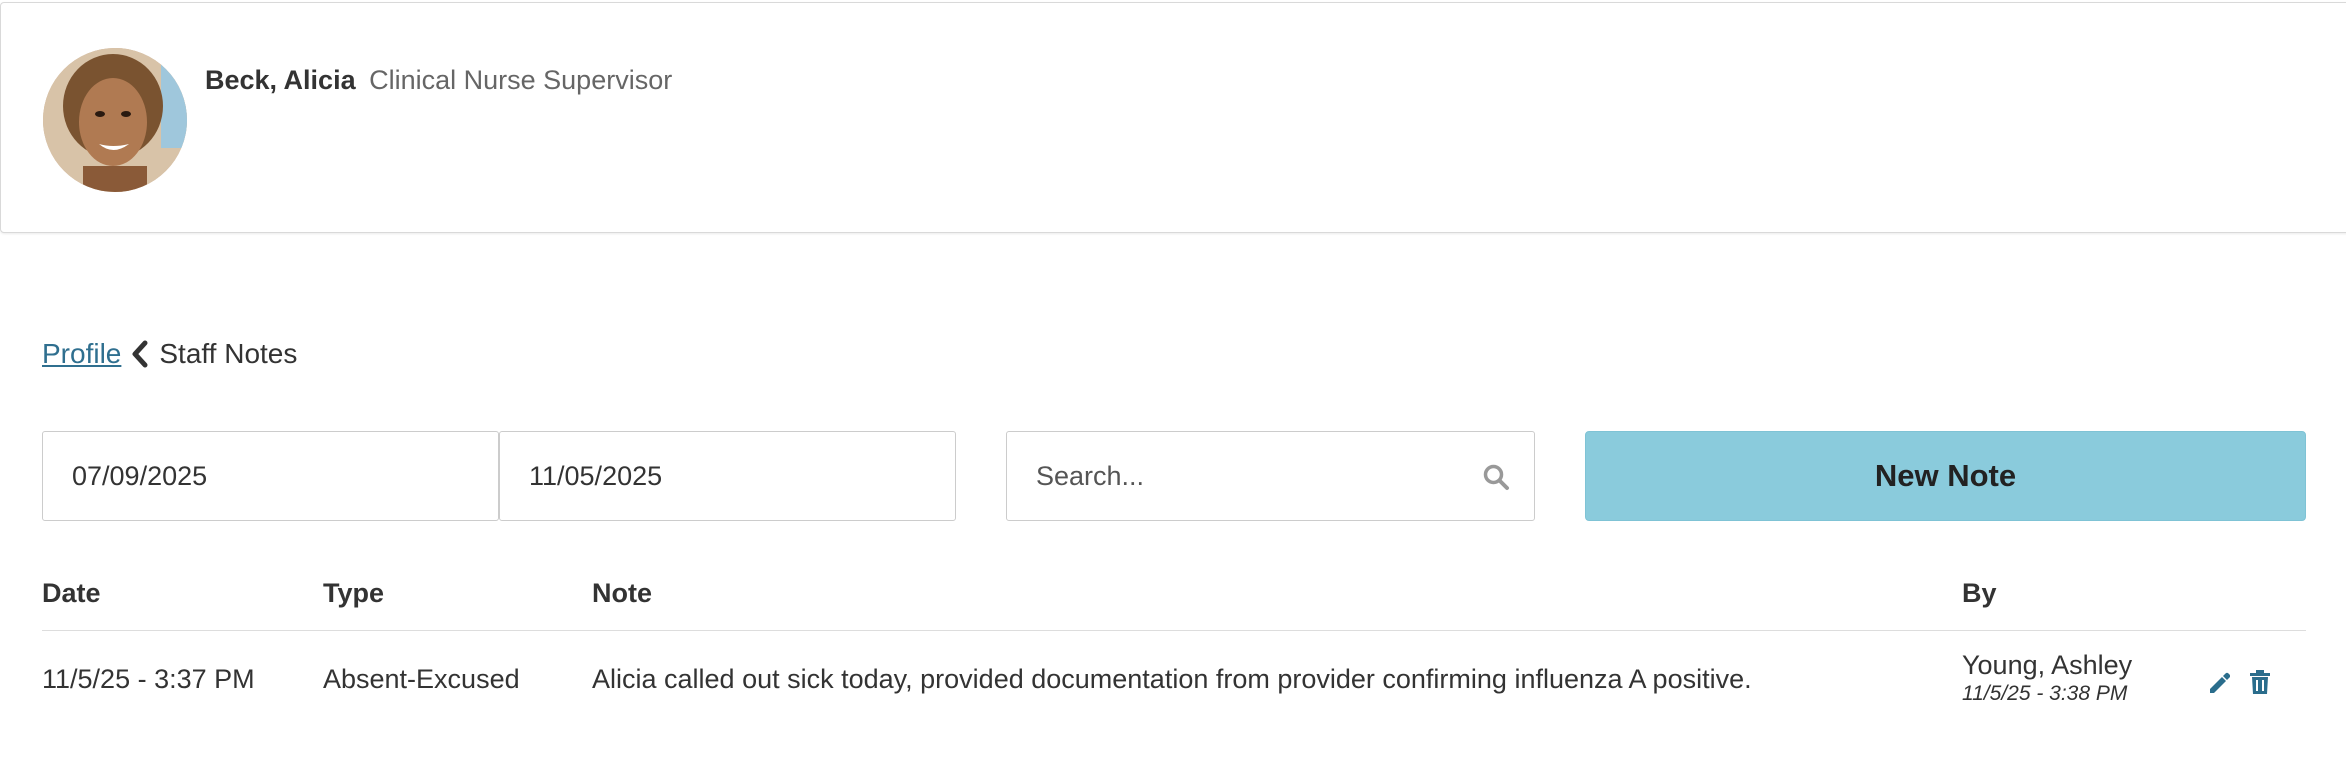 The height and width of the screenshot is (768, 2346). I want to click on staff-name: Beck, Alicia, so click(280, 80).